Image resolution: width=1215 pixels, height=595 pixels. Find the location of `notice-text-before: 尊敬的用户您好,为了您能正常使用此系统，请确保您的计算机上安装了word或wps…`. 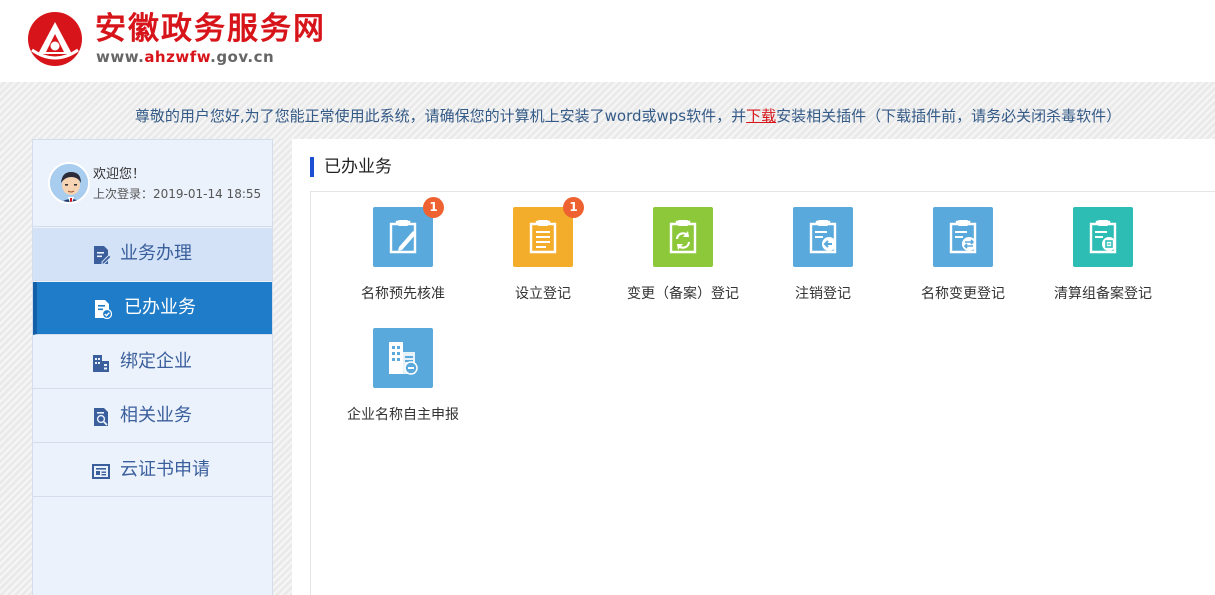

notice-text-before: 尊敬的用户您好,为了您能正常使用此系统，请确保您的计算机上安装了word或wps… is located at coordinates (440, 116).